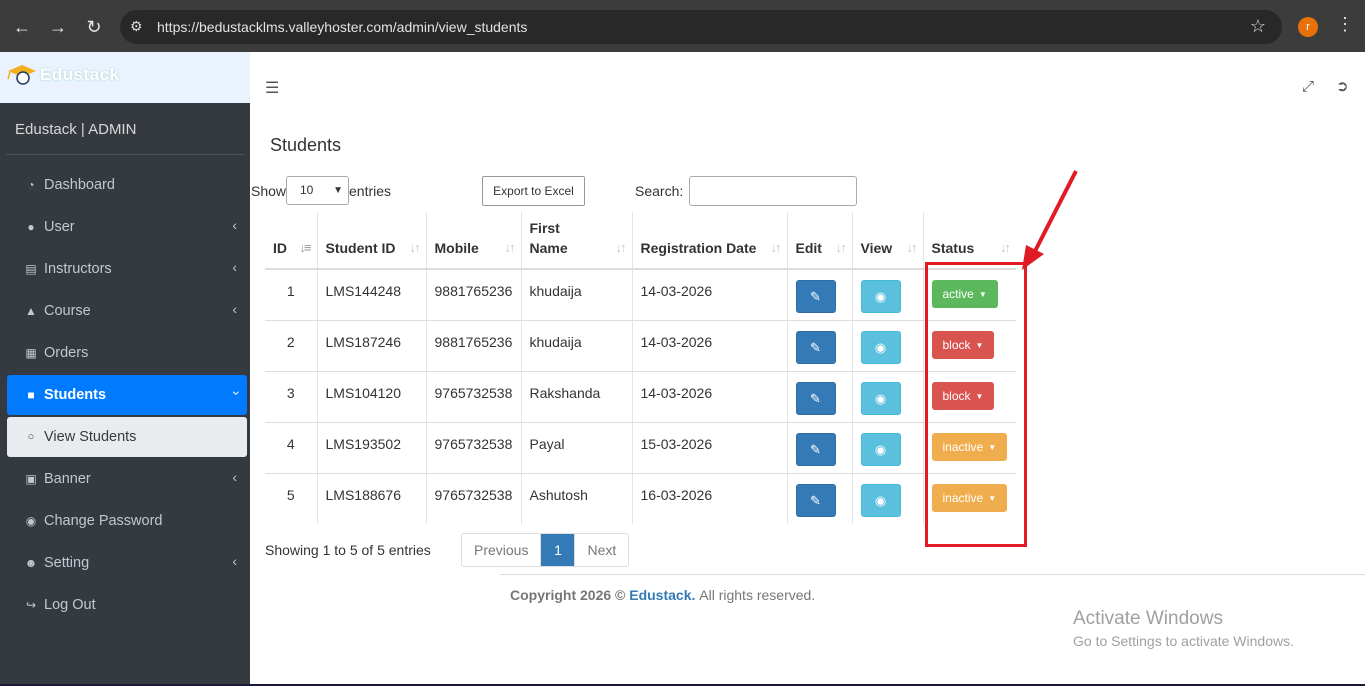 The image size is (1365, 686). What do you see at coordinates (58, 27) in the screenshot?
I see `forward-arrow-icon: →` at bounding box center [58, 27].